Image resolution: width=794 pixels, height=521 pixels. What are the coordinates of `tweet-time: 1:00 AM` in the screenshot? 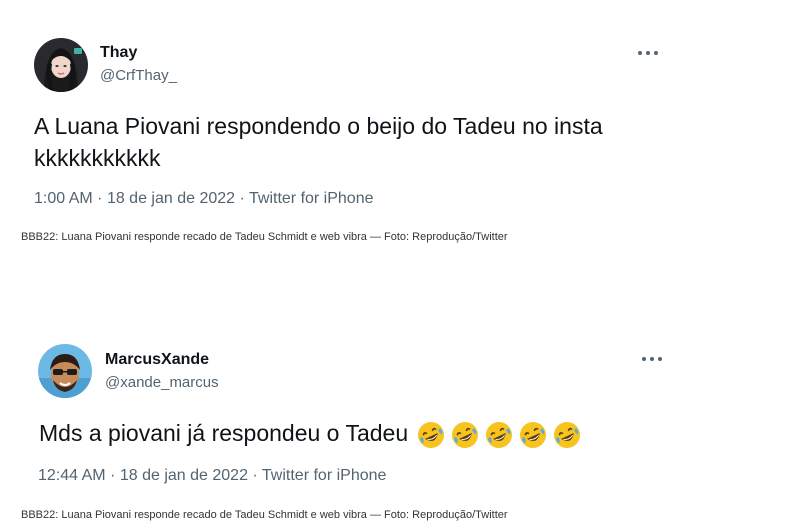 It's located at (63, 198).